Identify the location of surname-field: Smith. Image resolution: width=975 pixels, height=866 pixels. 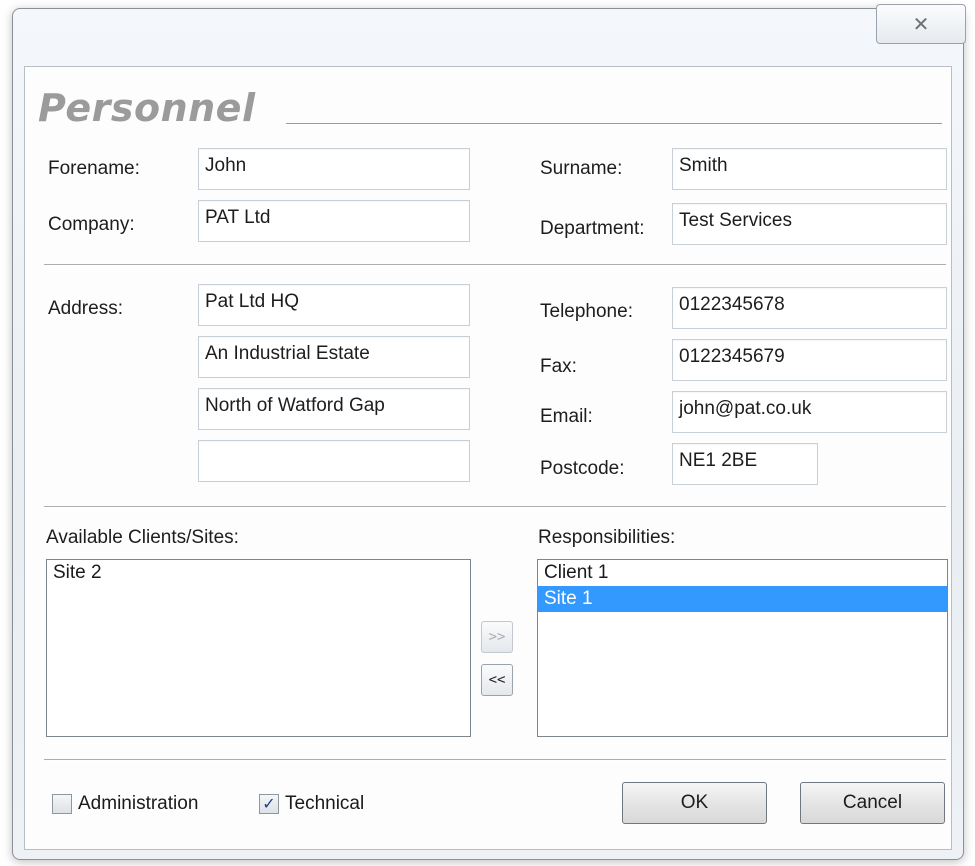
(809, 169).